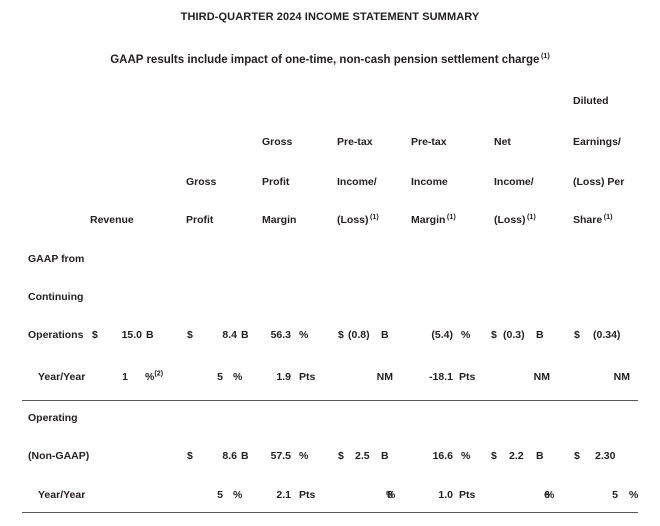 Image resolution: width=660 pixels, height=526 pixels. What do you see at coordinates (353, 220) in the screenshot?
I see `column-header-pretax-income-text: (Loss)` at bounding box center [353, 220].